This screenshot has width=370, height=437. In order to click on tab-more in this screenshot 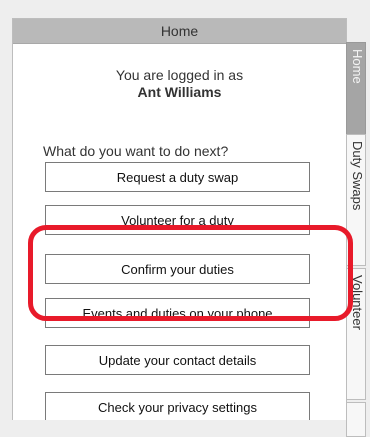, I will do `click(356, 419)`.